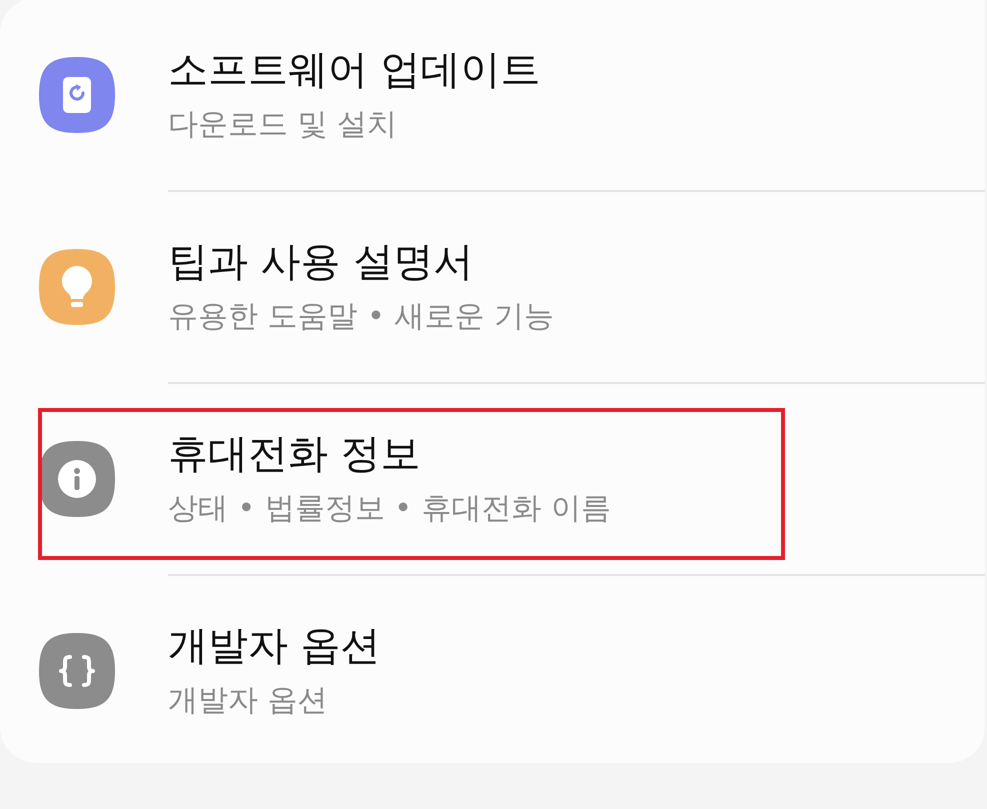  I want to click on item-title: 소프트웨어 업데이트, so click(354, 70).